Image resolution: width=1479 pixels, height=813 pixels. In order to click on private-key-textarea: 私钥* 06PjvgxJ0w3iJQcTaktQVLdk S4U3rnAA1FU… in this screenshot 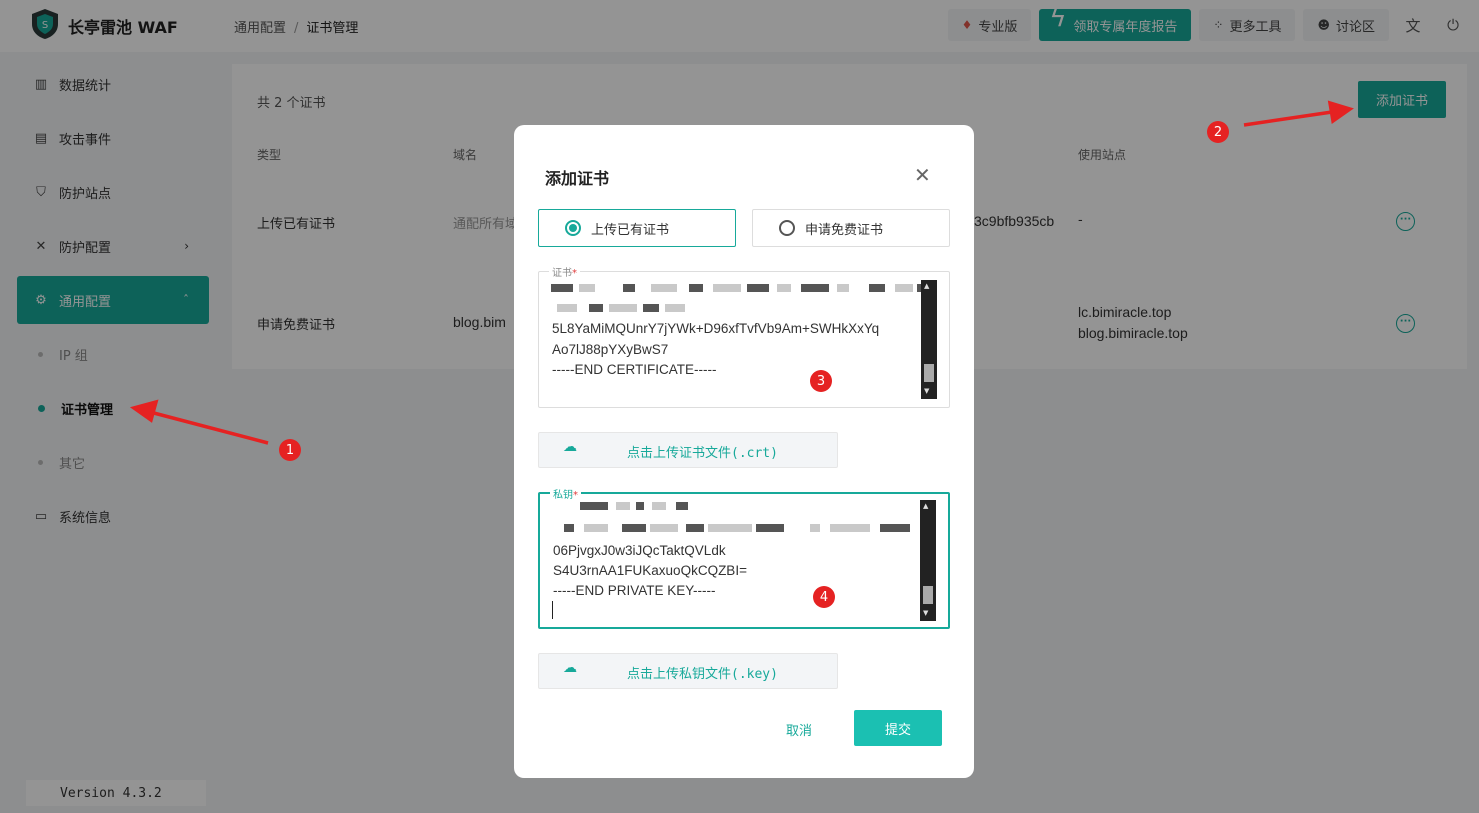, I will do `click(744, 557)`.